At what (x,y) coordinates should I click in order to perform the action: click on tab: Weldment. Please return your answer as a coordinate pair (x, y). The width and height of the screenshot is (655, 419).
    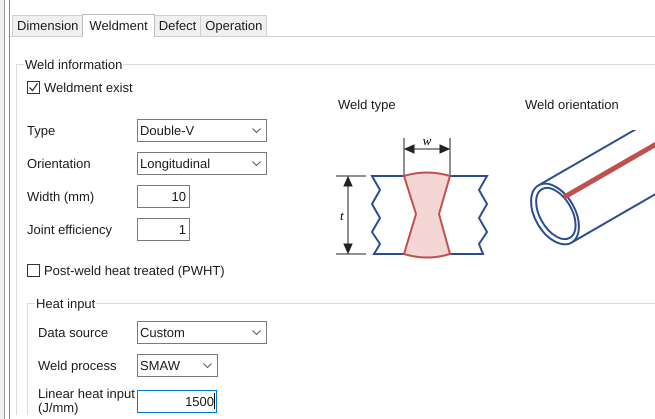
    Looking at the image, I should click on (118, 25).